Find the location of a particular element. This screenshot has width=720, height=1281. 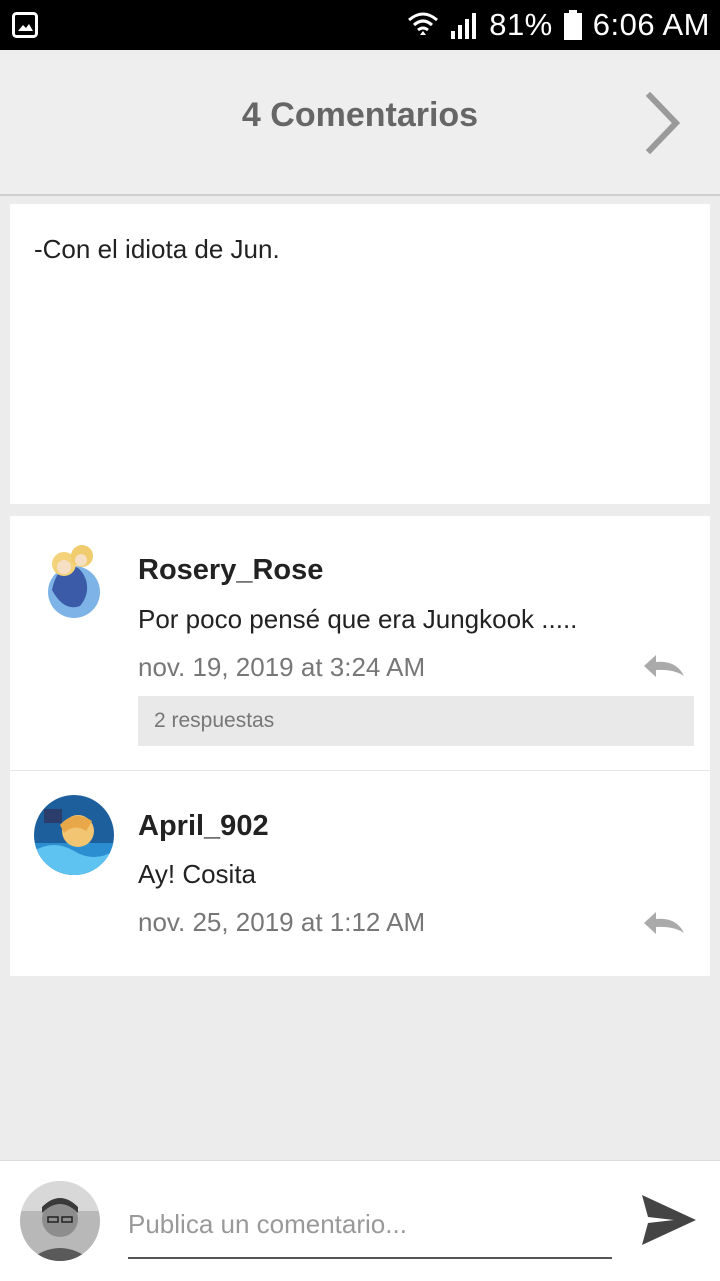

comment-username: Rosery_Rose is located at coordinates (230, 570).